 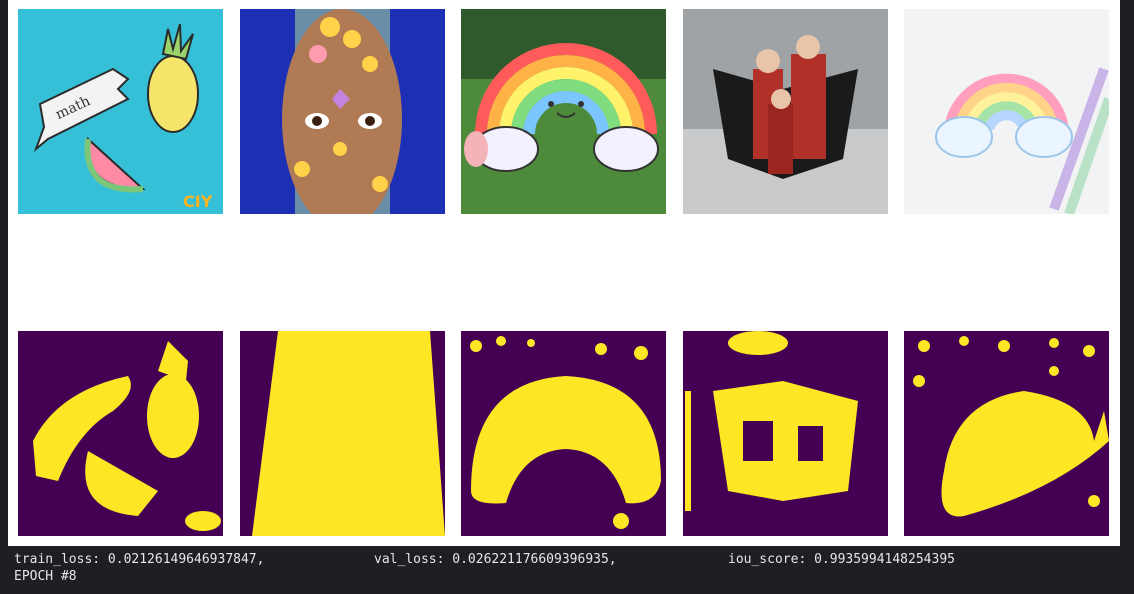 What do you see at coordinates (139, 559) in the screenshot?
I see `train-loss-text: train_loss: 0.02126149646937847,` at bounding box center [139, 559].